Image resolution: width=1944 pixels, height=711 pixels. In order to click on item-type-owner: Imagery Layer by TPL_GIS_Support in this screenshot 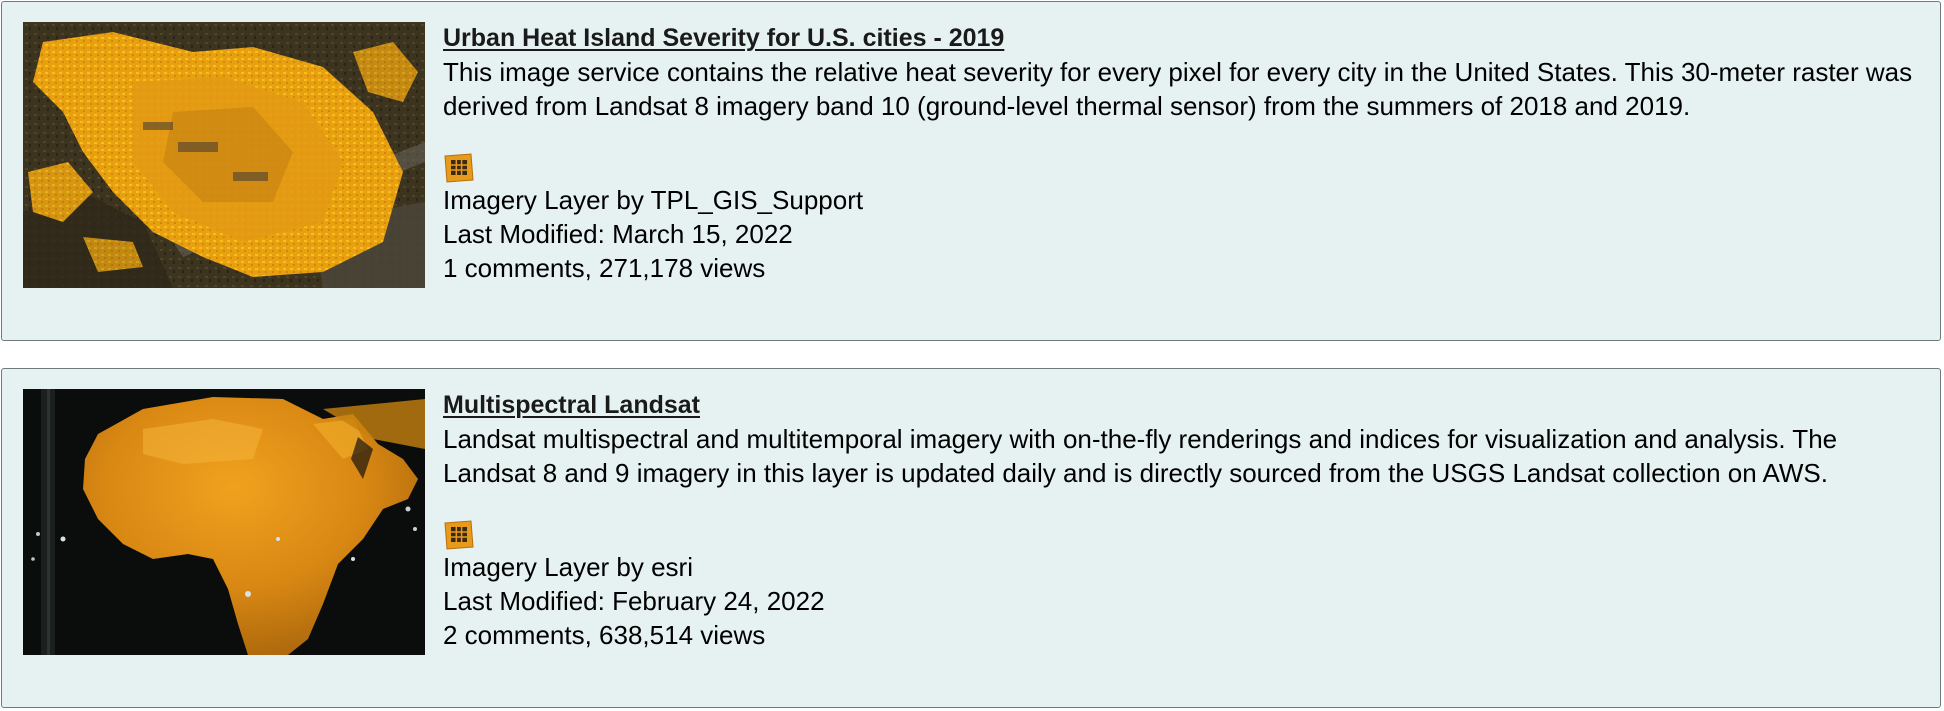, I will do `click(653, 200)`.